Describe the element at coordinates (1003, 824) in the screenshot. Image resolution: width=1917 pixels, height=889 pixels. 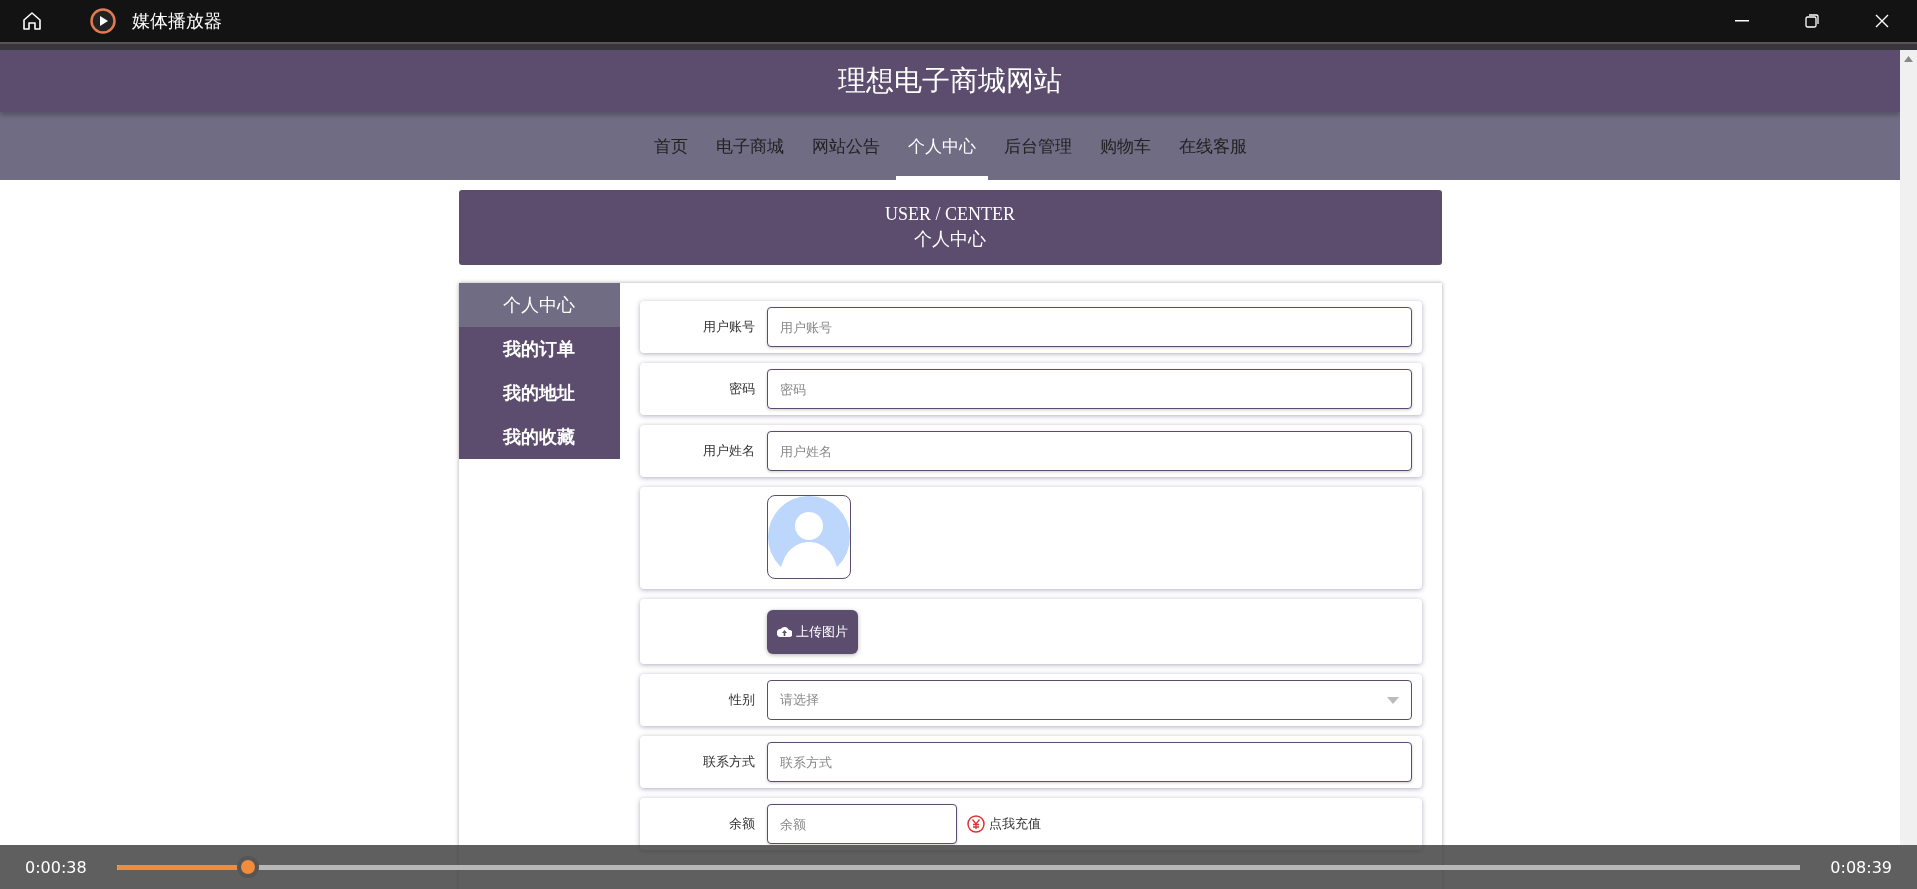
I see `recharge-link: 点我充值` at that location.